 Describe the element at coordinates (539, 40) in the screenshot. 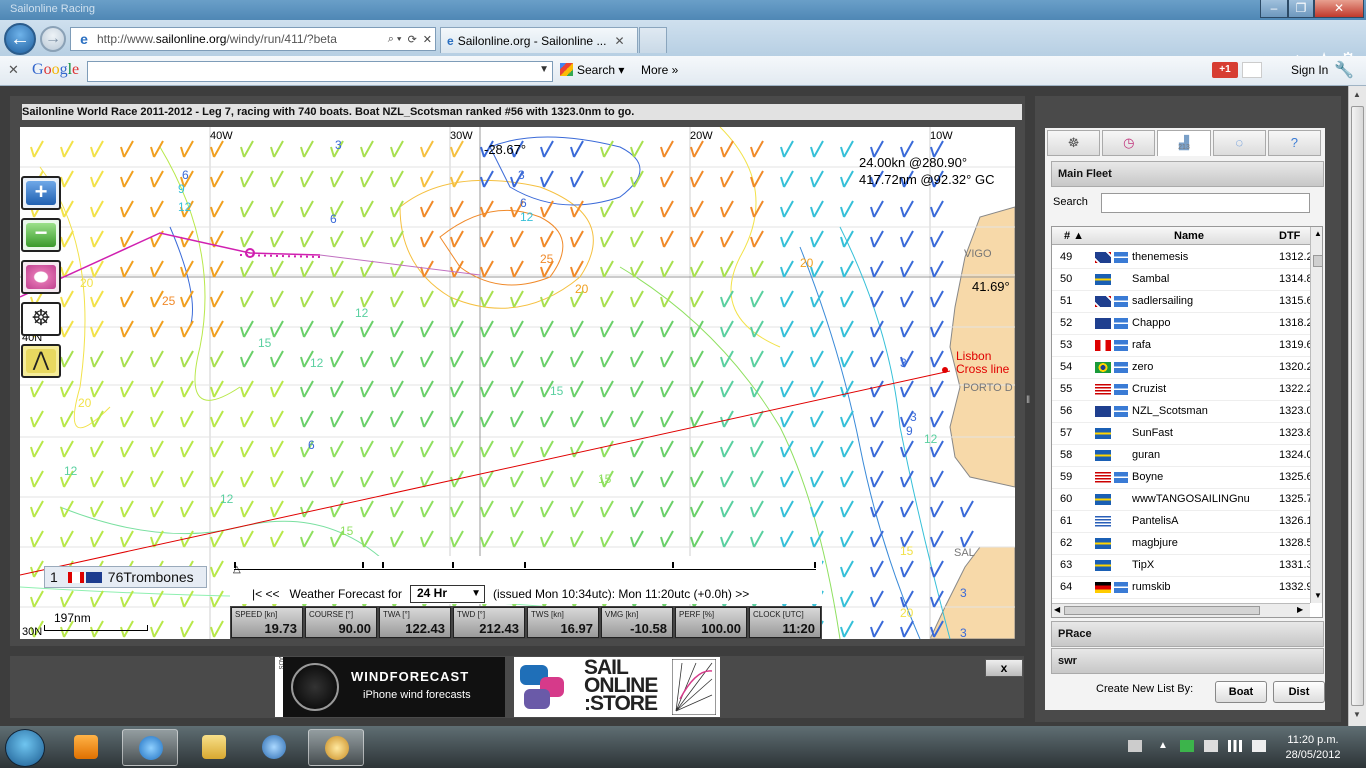

I see `tab-sailonline: e Sailonline.org - Sailonline ... ✕` at that location.